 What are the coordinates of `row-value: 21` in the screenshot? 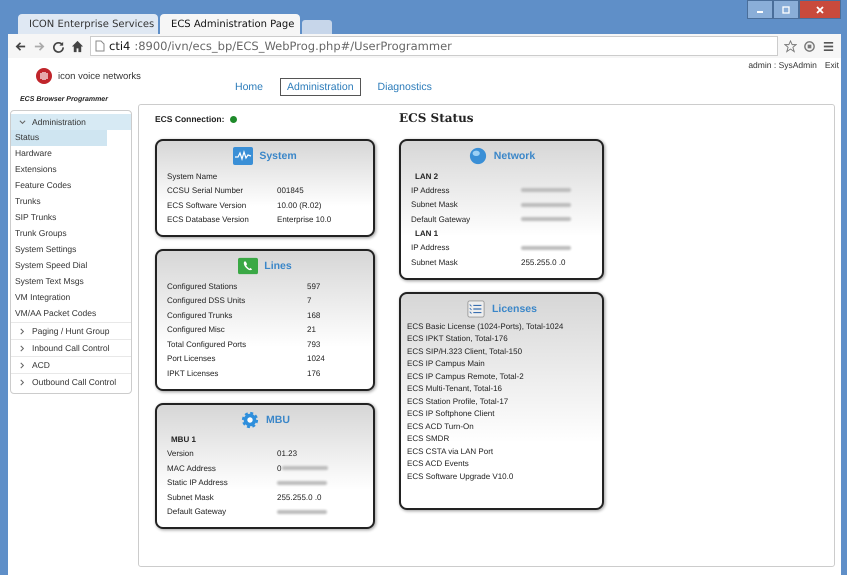 It's located at (311, 329).